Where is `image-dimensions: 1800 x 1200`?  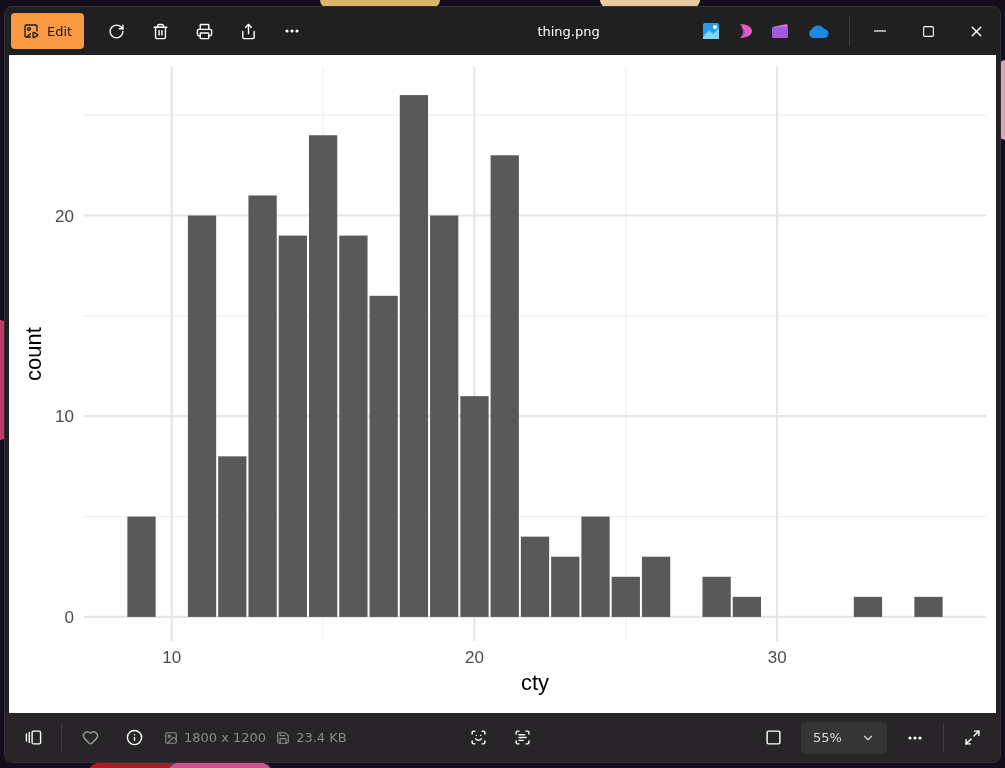 image-dimensions: 1800 x 1200 is located at coordinates (225, 737).